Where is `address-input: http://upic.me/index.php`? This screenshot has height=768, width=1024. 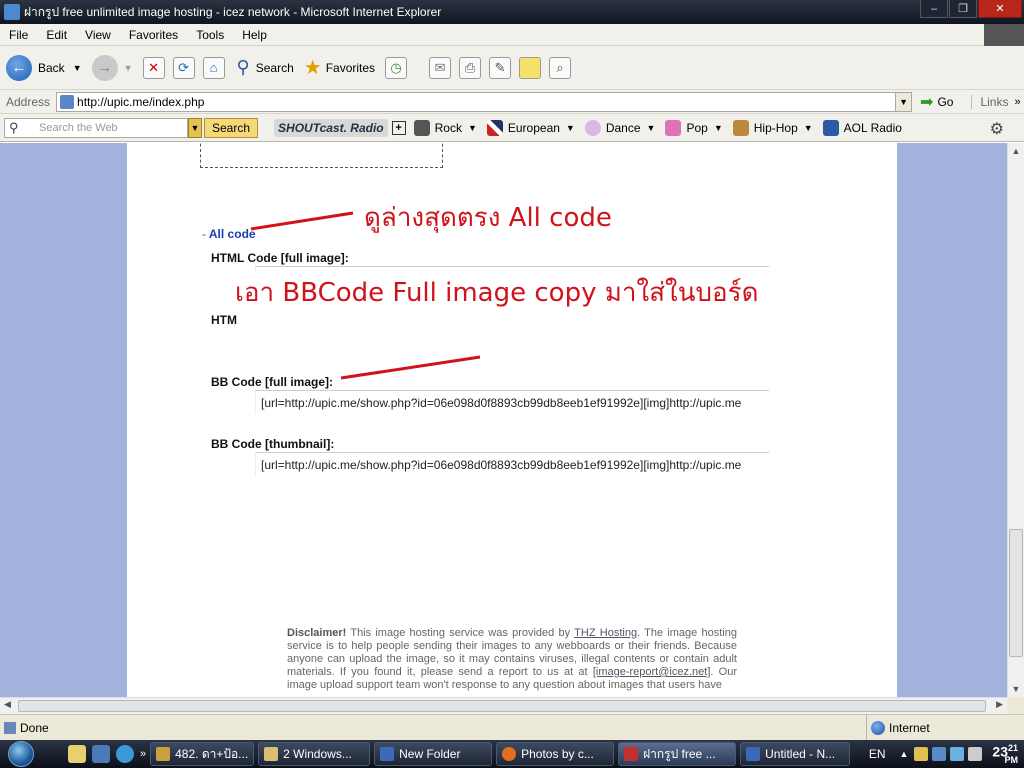
address-input: http://upic.me/index.php is located at coordinates (476, 101).